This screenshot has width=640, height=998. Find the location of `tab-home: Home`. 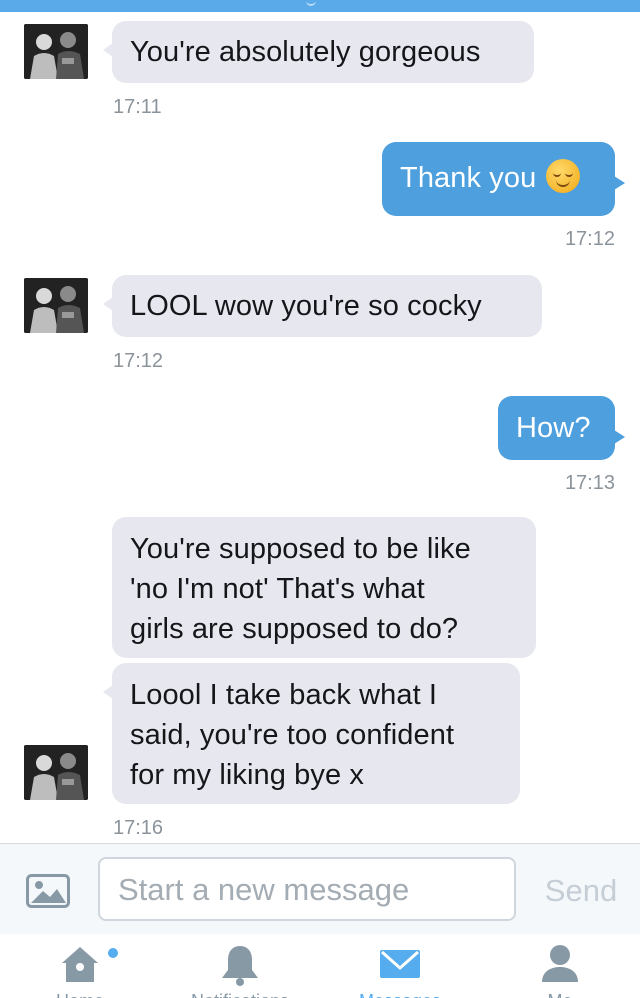

tab-home: Home is located at coordinates (80, 966).